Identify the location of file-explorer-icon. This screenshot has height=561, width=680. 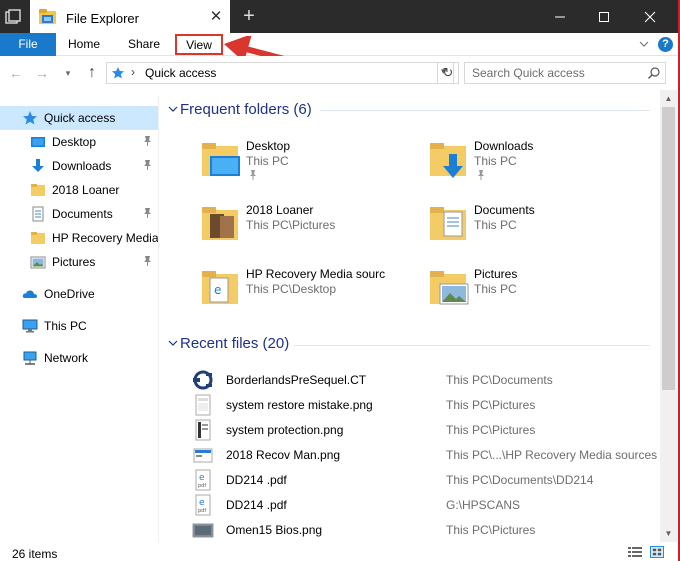
(47, 16).